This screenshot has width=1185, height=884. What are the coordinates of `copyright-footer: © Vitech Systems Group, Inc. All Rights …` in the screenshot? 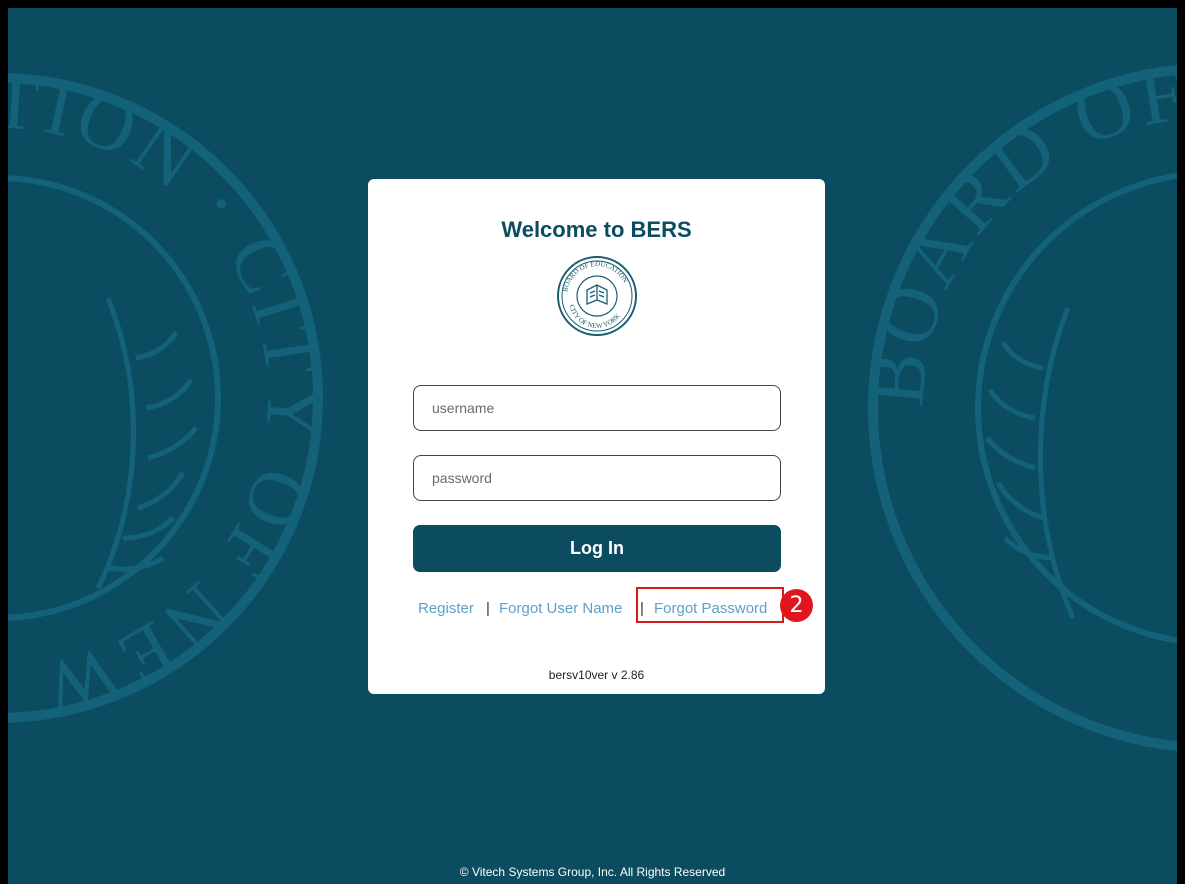 It's located at (592, 872).